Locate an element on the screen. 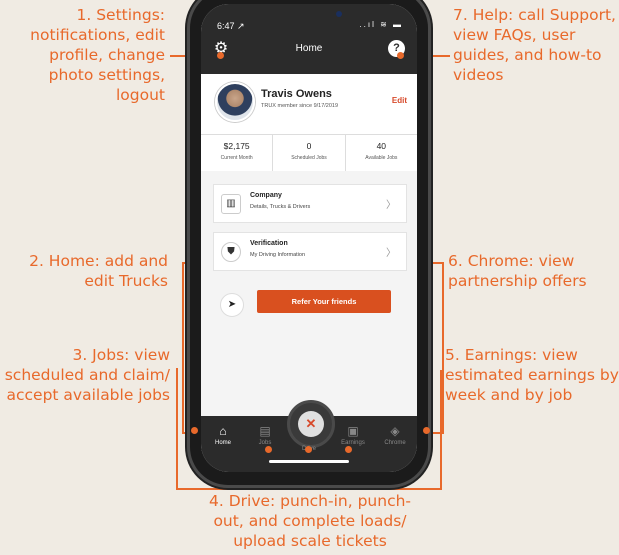 The width and height of the screenshot is (619, 555). home-icon: ⌂ is located at coordinates (223, 431).